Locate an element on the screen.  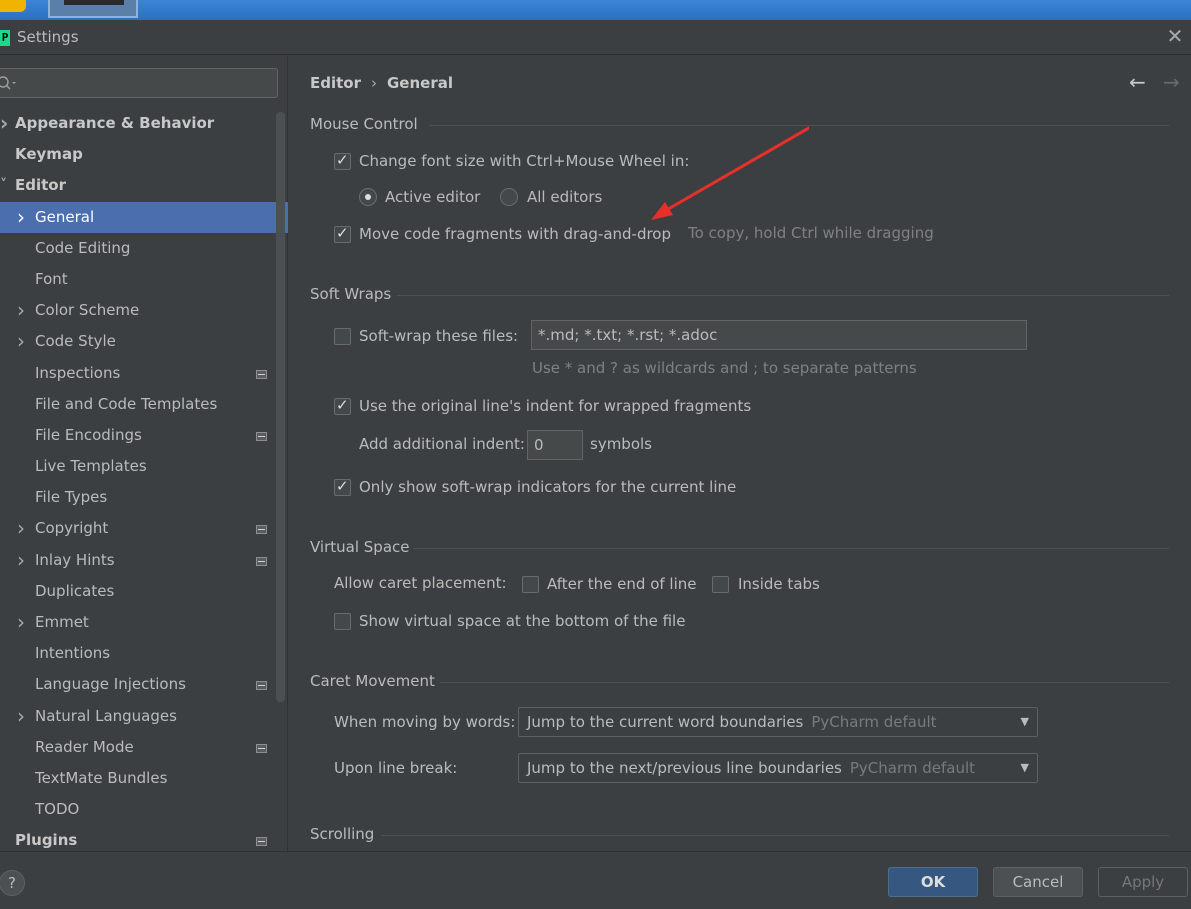
title-bar: P Settings ✕ is located at coordinates (595, 37).